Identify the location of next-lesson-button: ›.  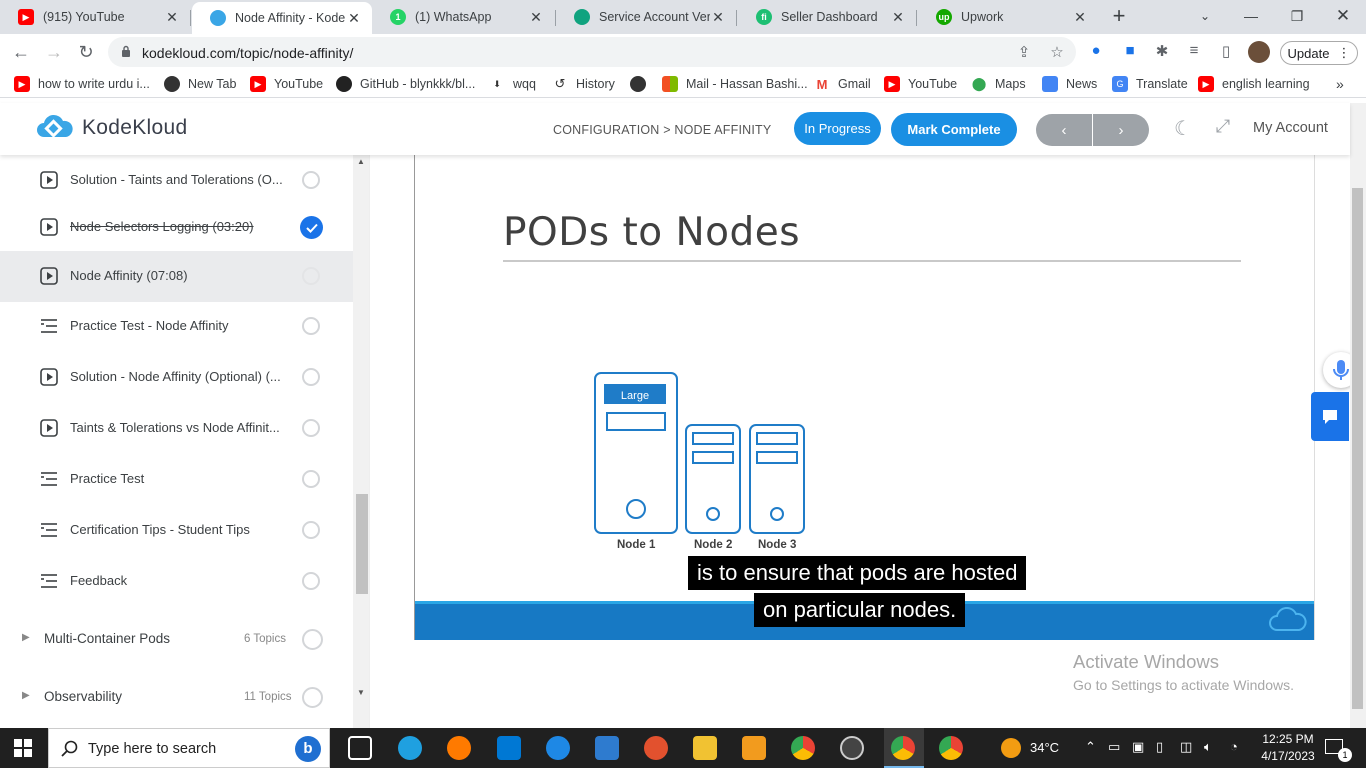
(1121, 130).